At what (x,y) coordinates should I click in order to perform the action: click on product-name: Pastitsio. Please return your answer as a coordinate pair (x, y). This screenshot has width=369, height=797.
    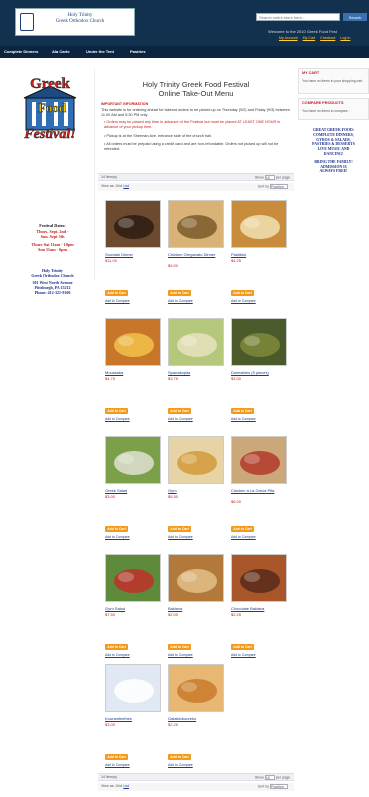
    Looking at the image, I should click on (260, 254).